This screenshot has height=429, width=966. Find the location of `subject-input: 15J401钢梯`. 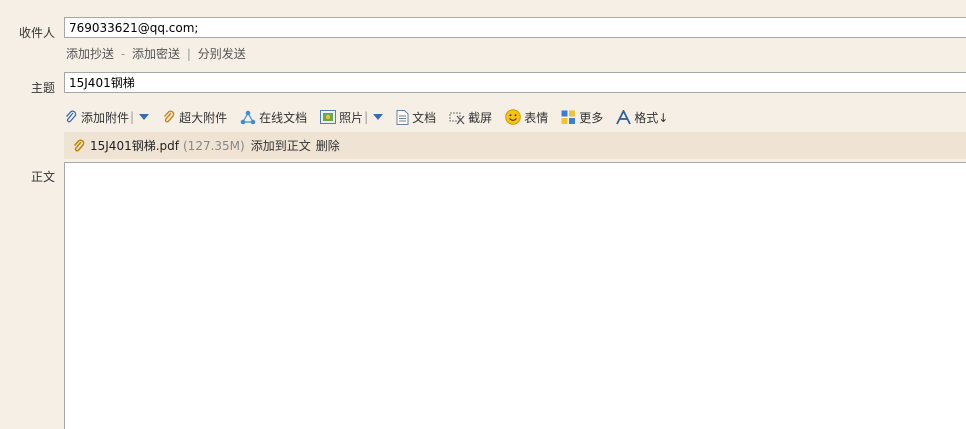

subject-input: 15J401钢梯 is located at coordinates (515, 82).